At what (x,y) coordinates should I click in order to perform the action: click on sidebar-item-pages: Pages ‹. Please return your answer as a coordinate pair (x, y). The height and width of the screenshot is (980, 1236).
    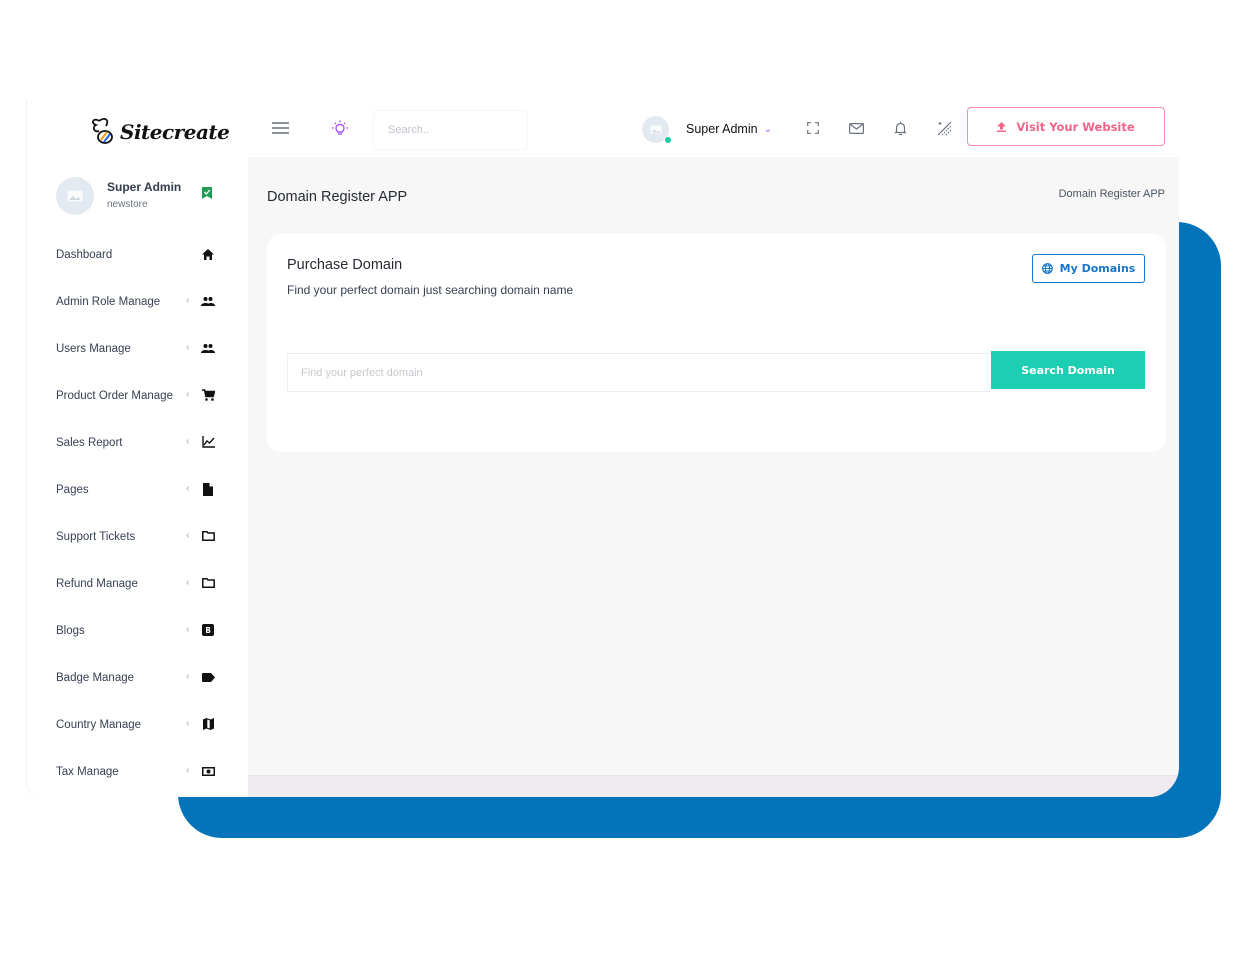
    Looking at the image, I should click on (141, 489).